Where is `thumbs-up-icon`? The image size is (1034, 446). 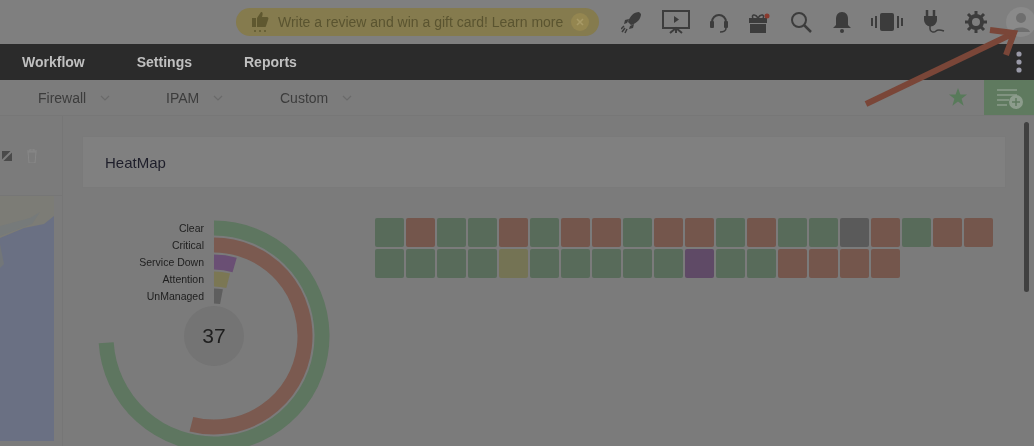 thumbs-up-icon is located at coordinates (260, 22).